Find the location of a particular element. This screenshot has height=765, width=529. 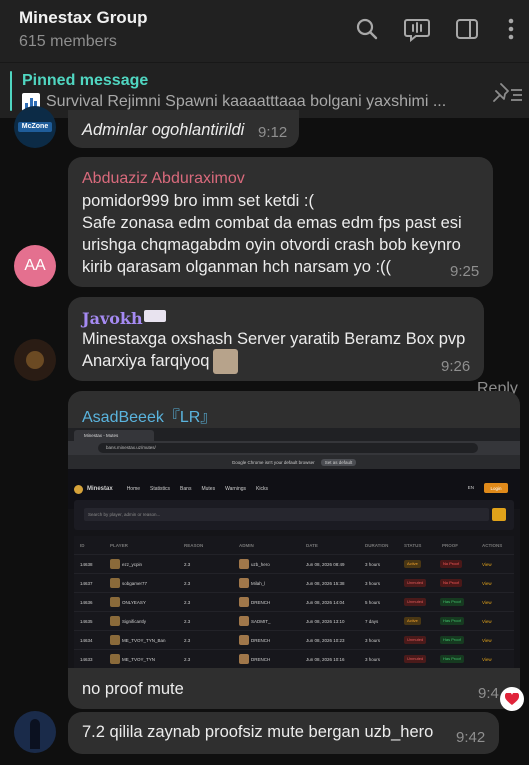

site-search-button is located at coordinates (499, 514).